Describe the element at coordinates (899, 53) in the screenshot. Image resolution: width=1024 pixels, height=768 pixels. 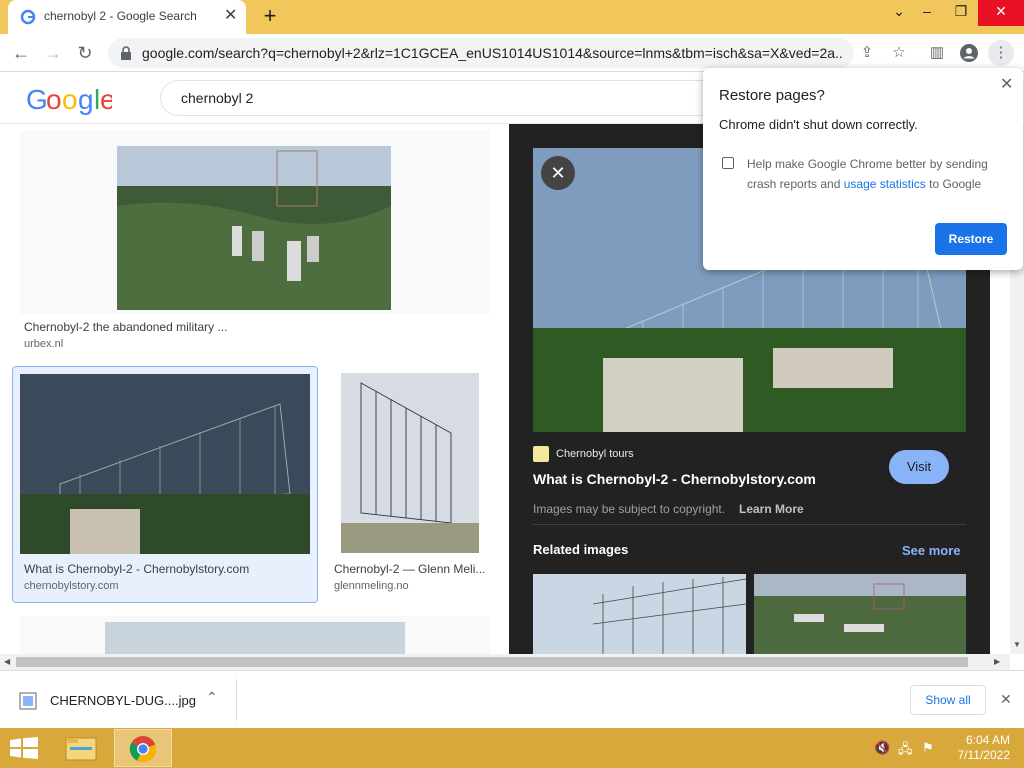
I see `bookmark-star-icon: ☆` at that location.